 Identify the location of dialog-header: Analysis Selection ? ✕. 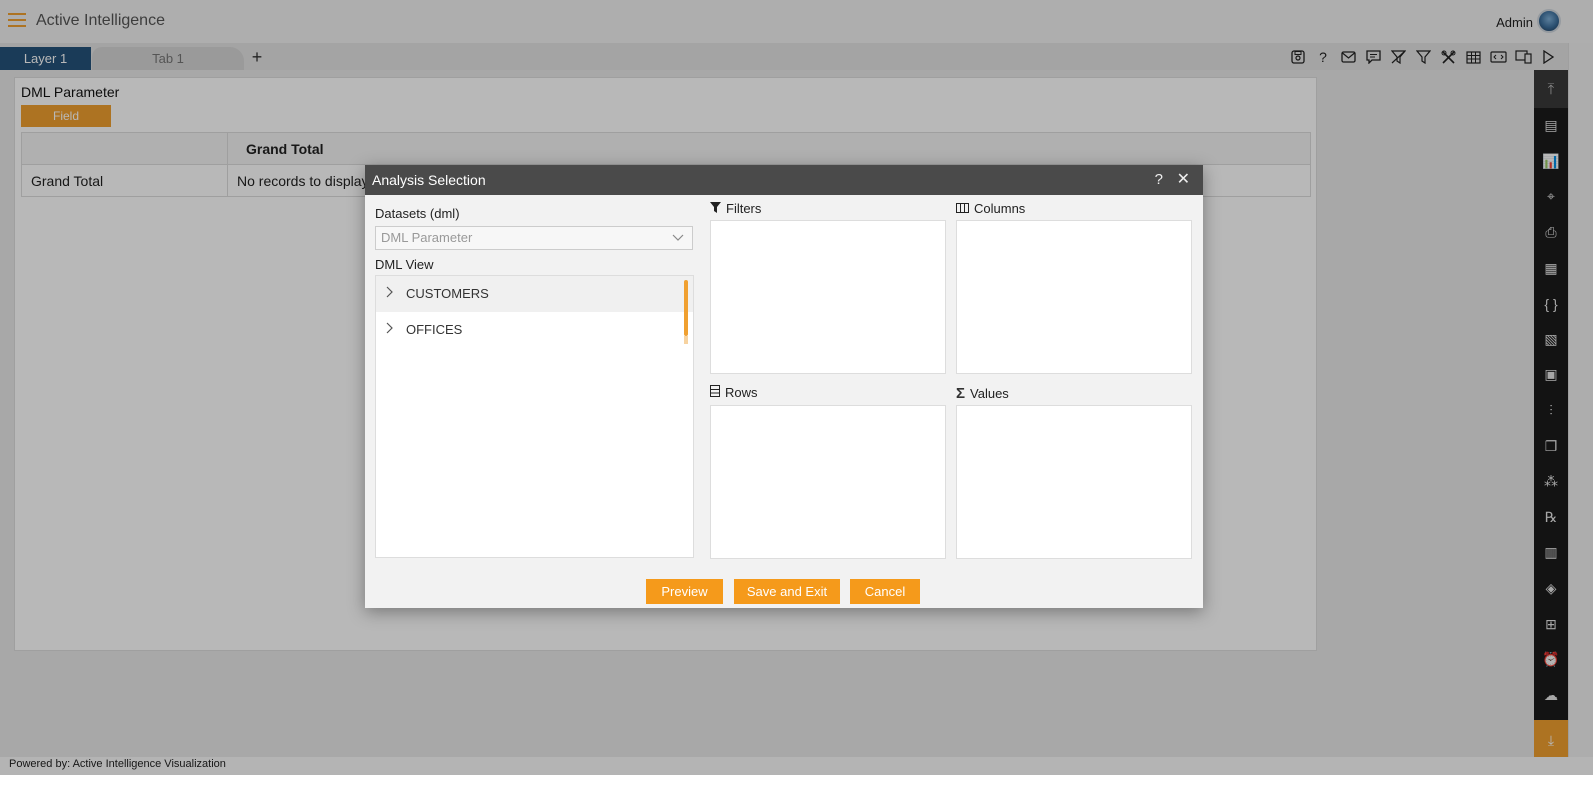
(784, 180).